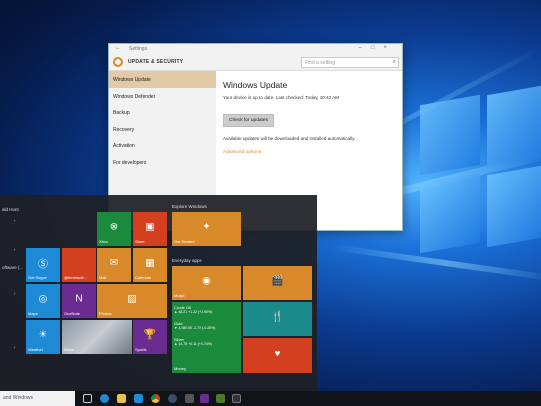 The width and height of the screenshot is (541, 406). I want to click on sidebar-item-windows-update: Windows Update, so click(162, 79).